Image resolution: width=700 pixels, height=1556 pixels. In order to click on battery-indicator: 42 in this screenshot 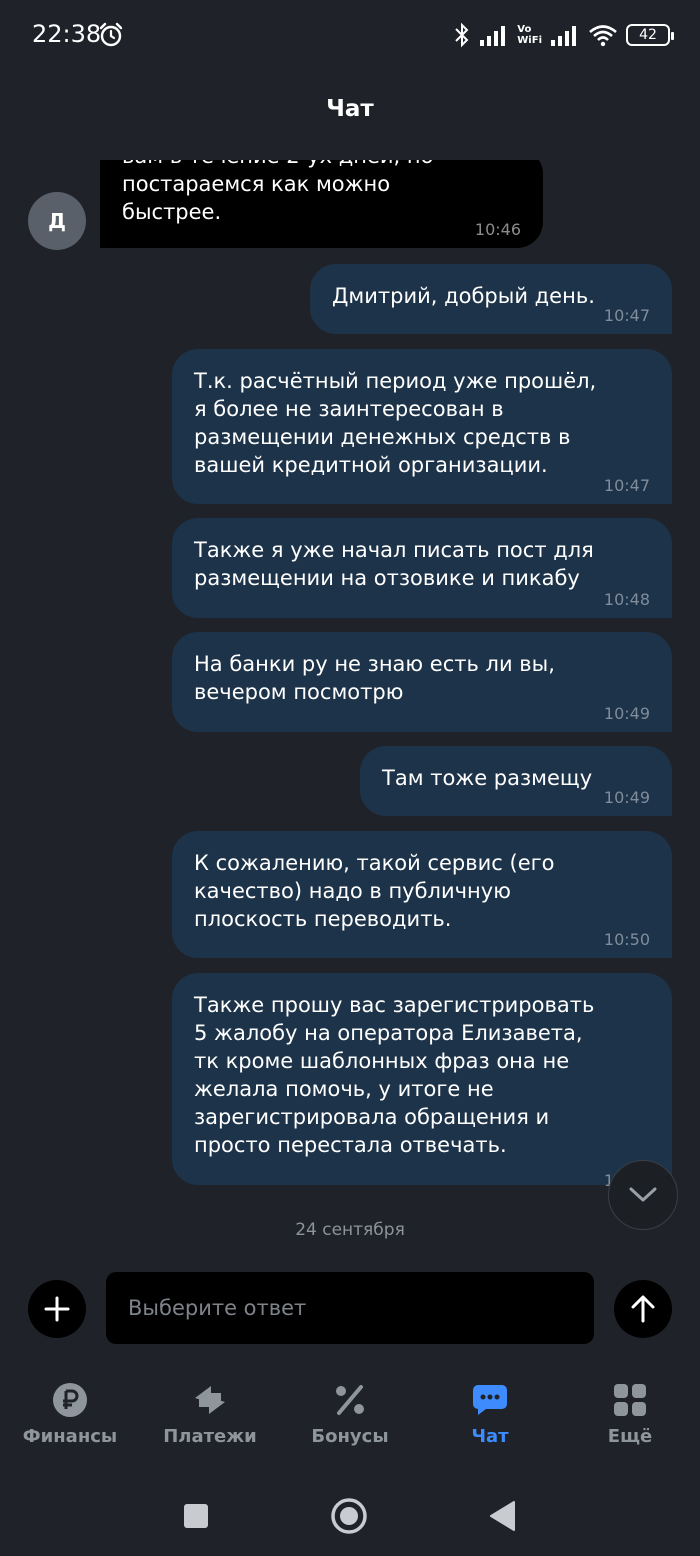, I will do `click(650, 35)`.